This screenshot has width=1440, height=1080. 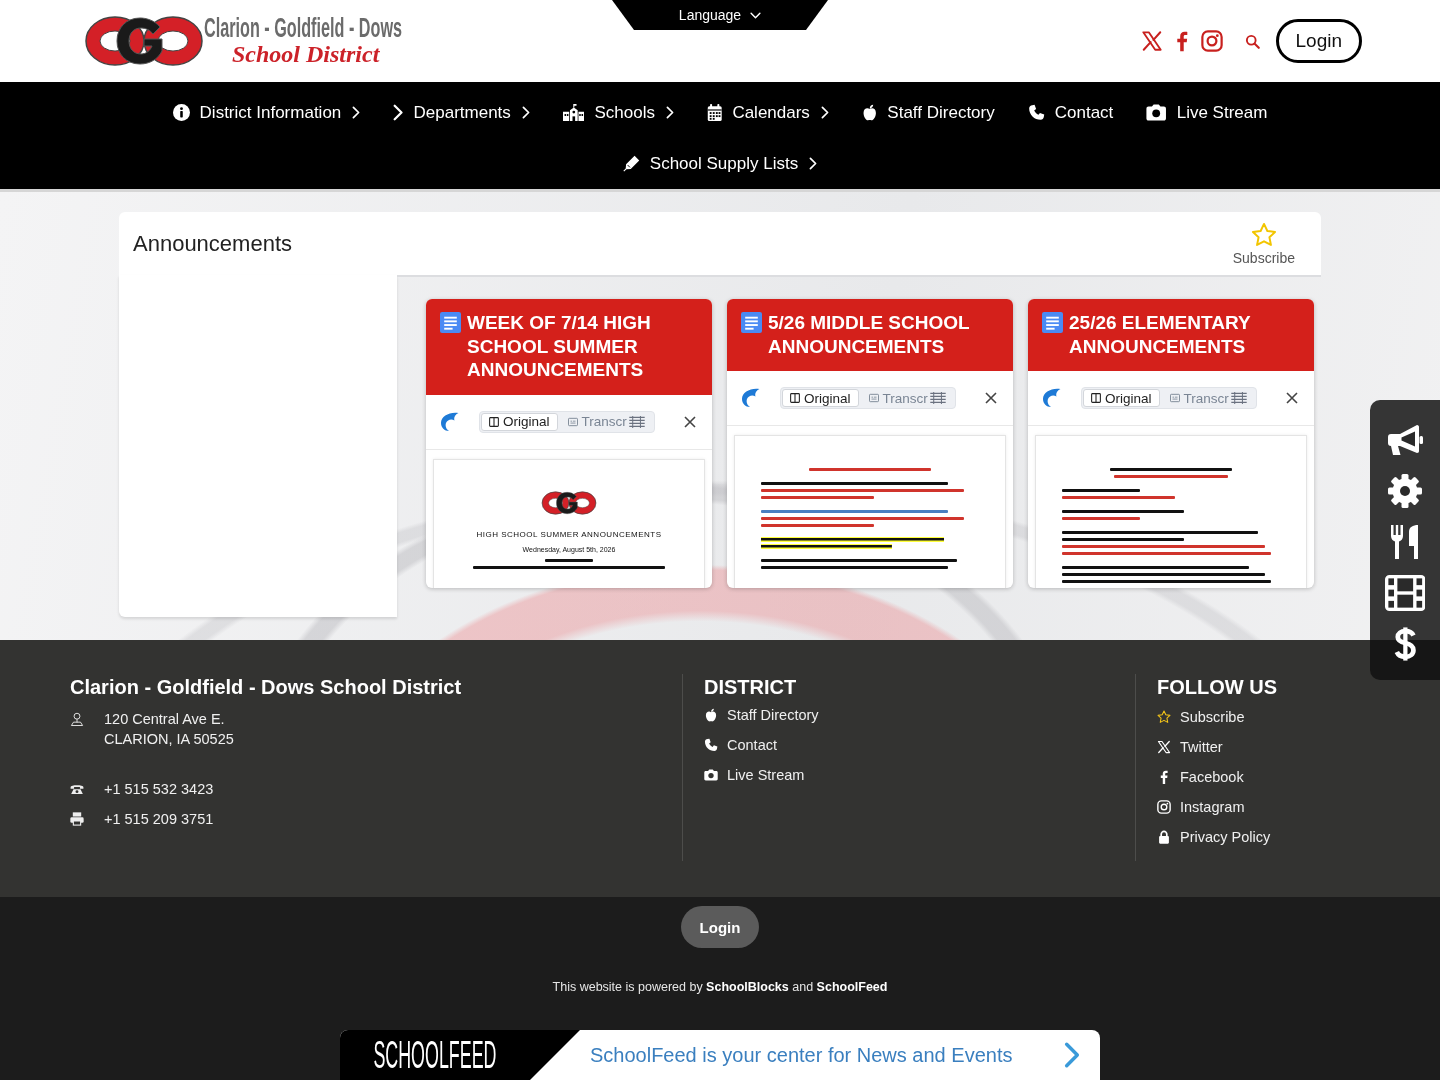 I want to click on nav-link: Schools, so click(x=618, y=112).